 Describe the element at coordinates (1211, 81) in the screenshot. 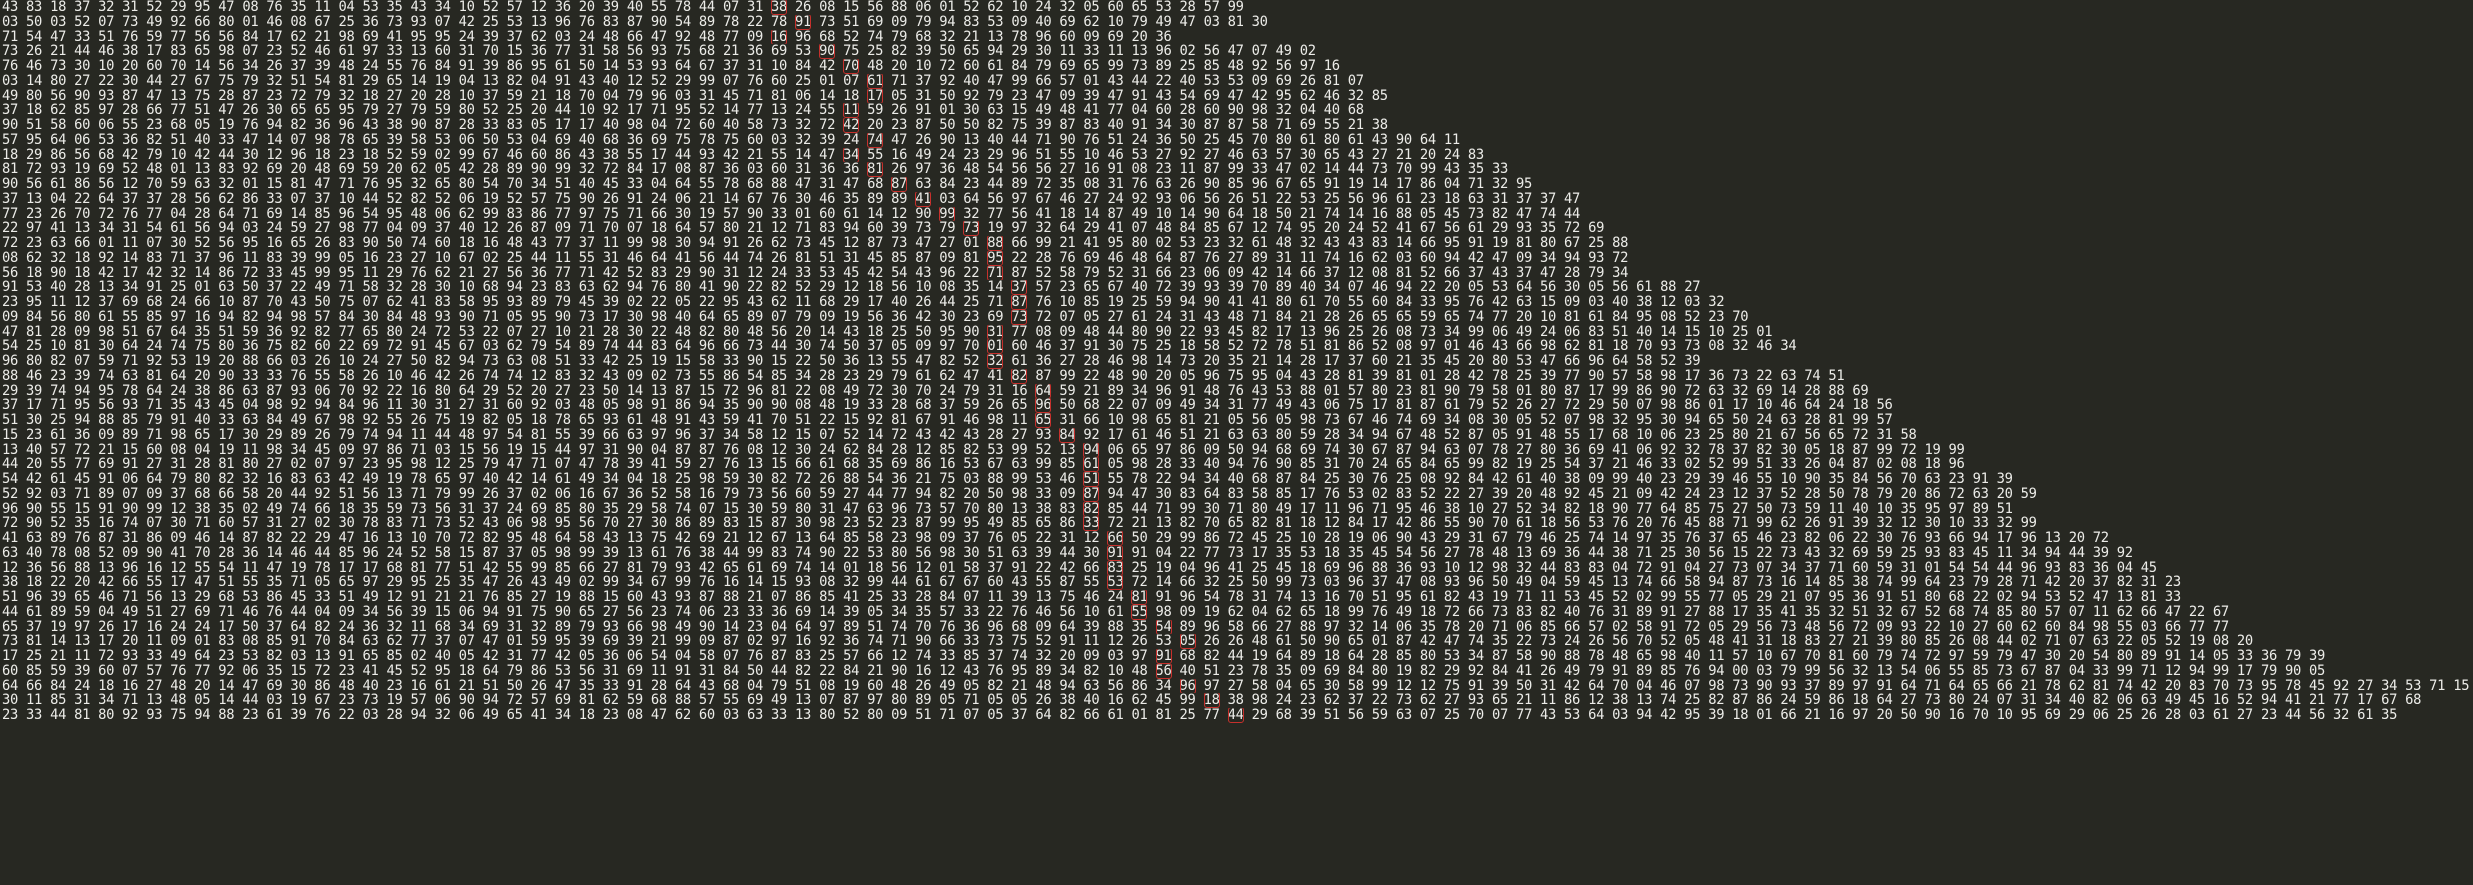

I see `number-cell: 53` at that location.